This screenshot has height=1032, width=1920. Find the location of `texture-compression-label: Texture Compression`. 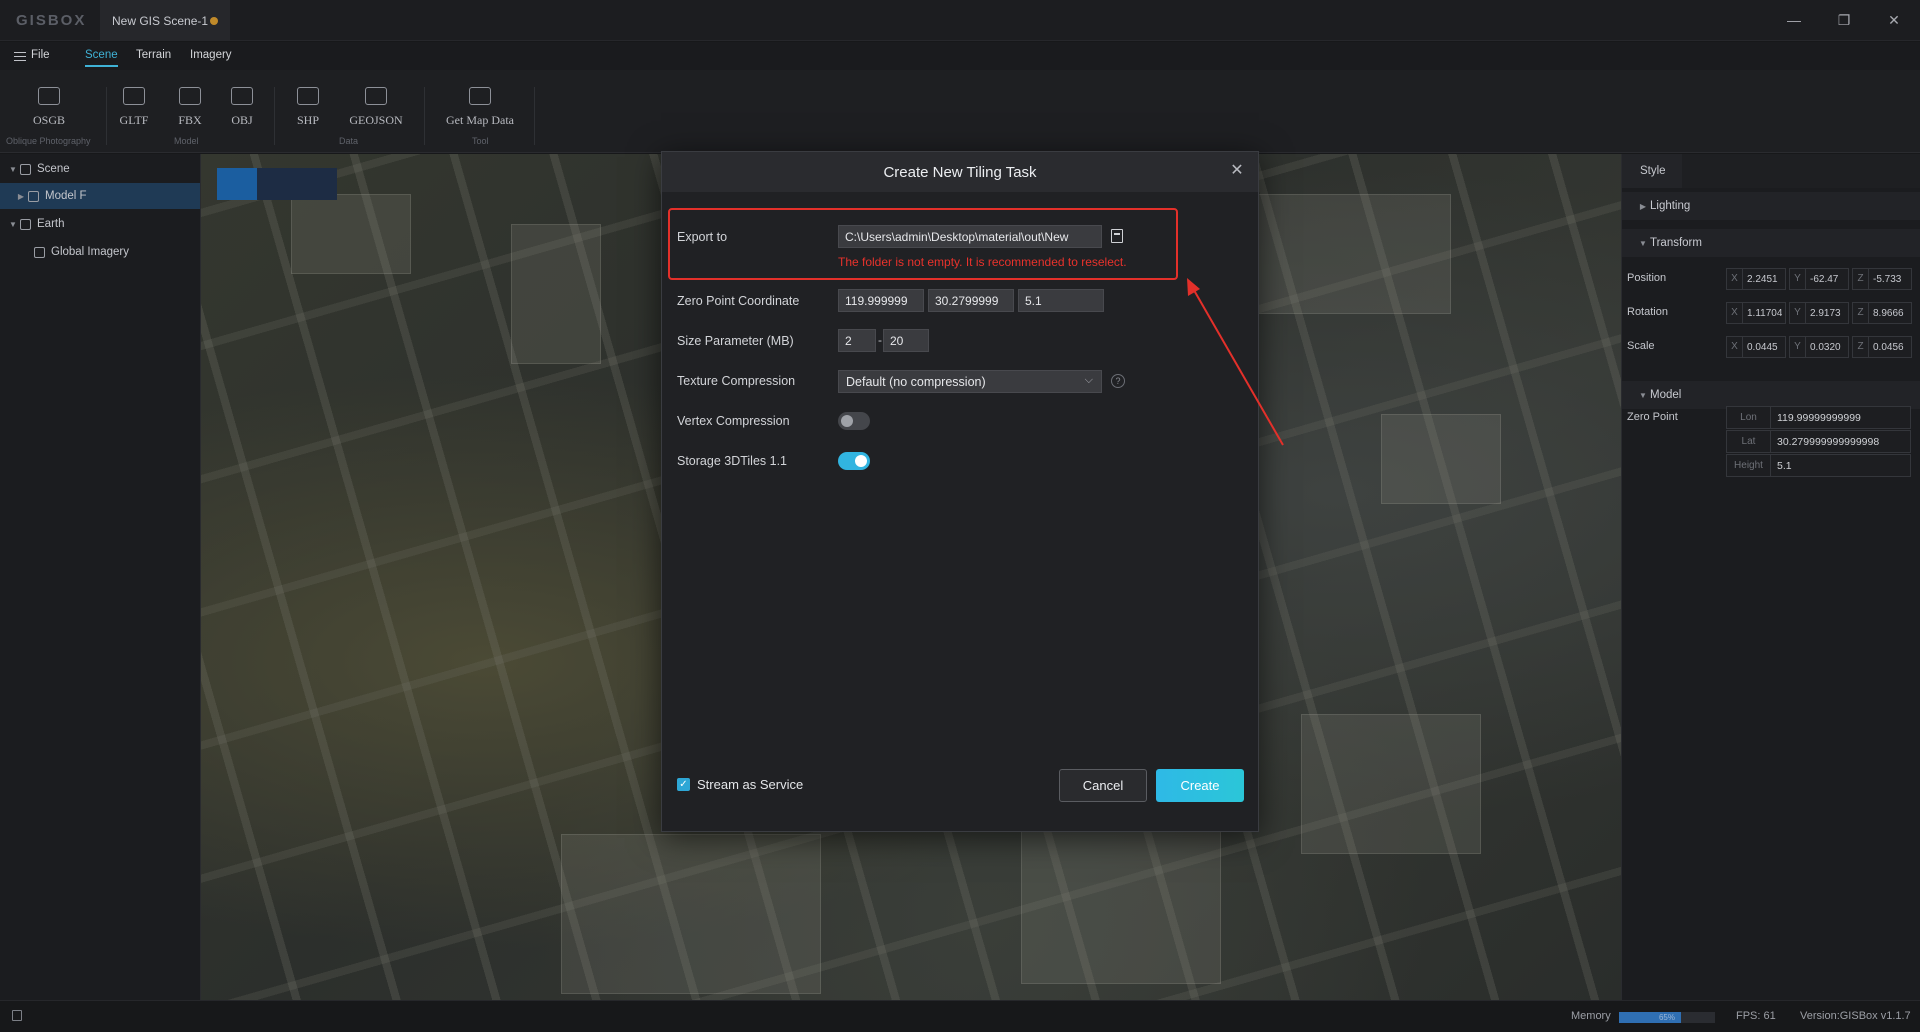

texture-compression-label: Texture Compression is located at coordinates (736, 381).